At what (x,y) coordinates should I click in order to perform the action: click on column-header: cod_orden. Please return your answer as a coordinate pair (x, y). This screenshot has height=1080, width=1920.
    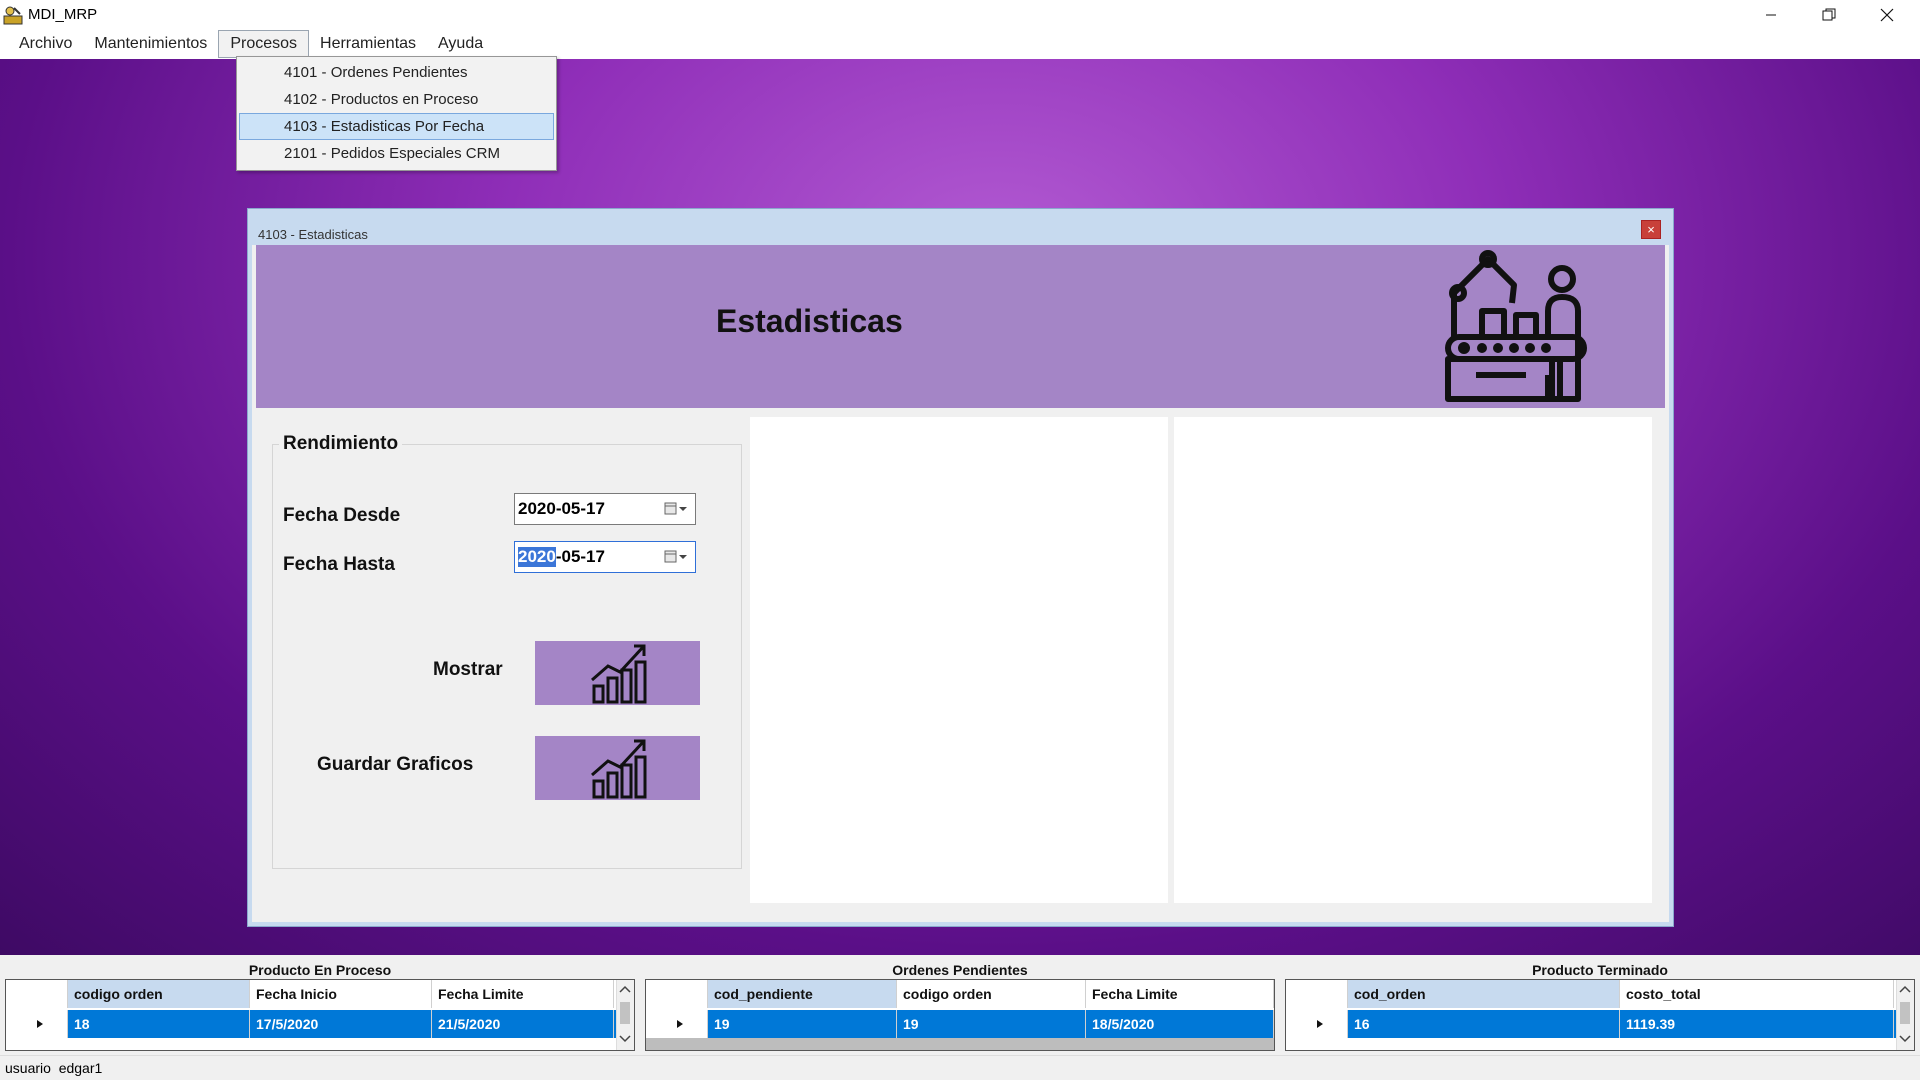
    Looking at the image, I should click on (1484, 994).